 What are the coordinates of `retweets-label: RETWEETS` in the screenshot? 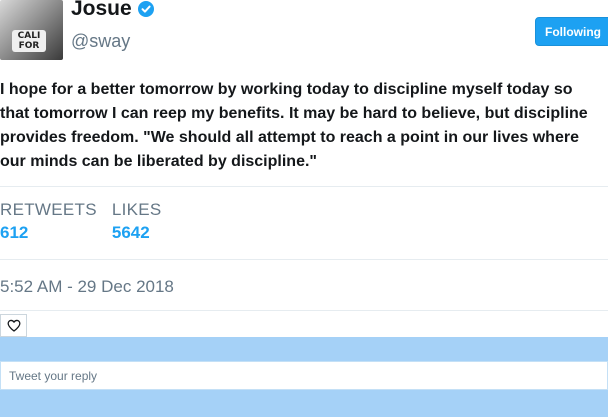 It's located at (48, 209).